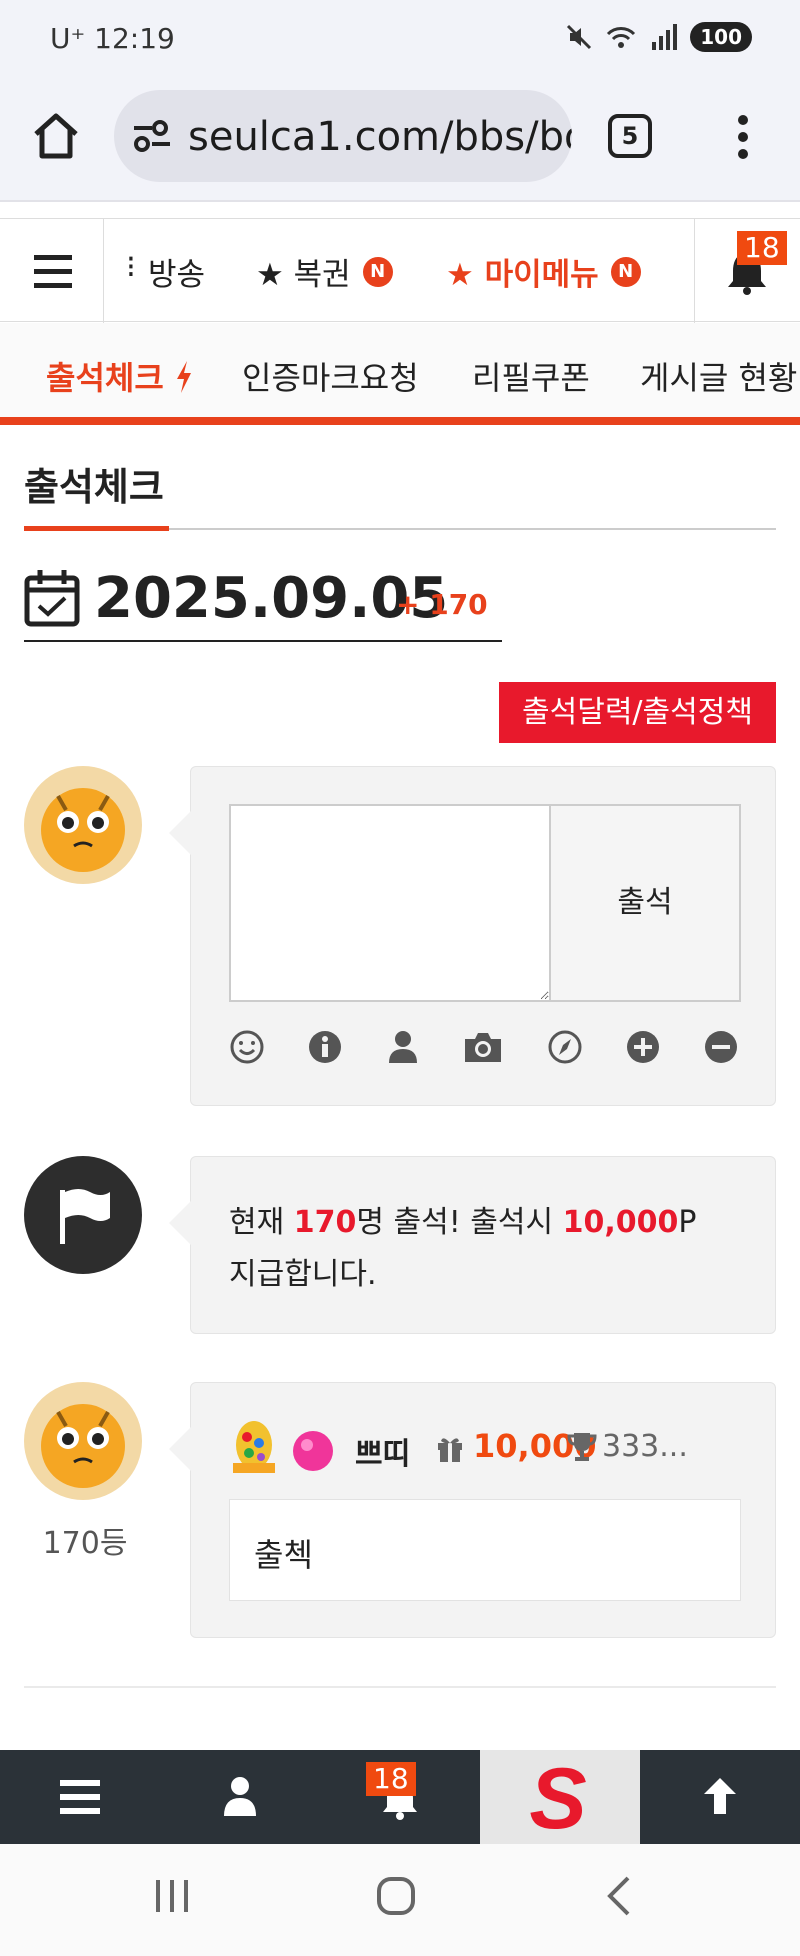 This screenshot has height=1956, width=800. I want to click on comment-text: 출첵, so click(283, 1555).